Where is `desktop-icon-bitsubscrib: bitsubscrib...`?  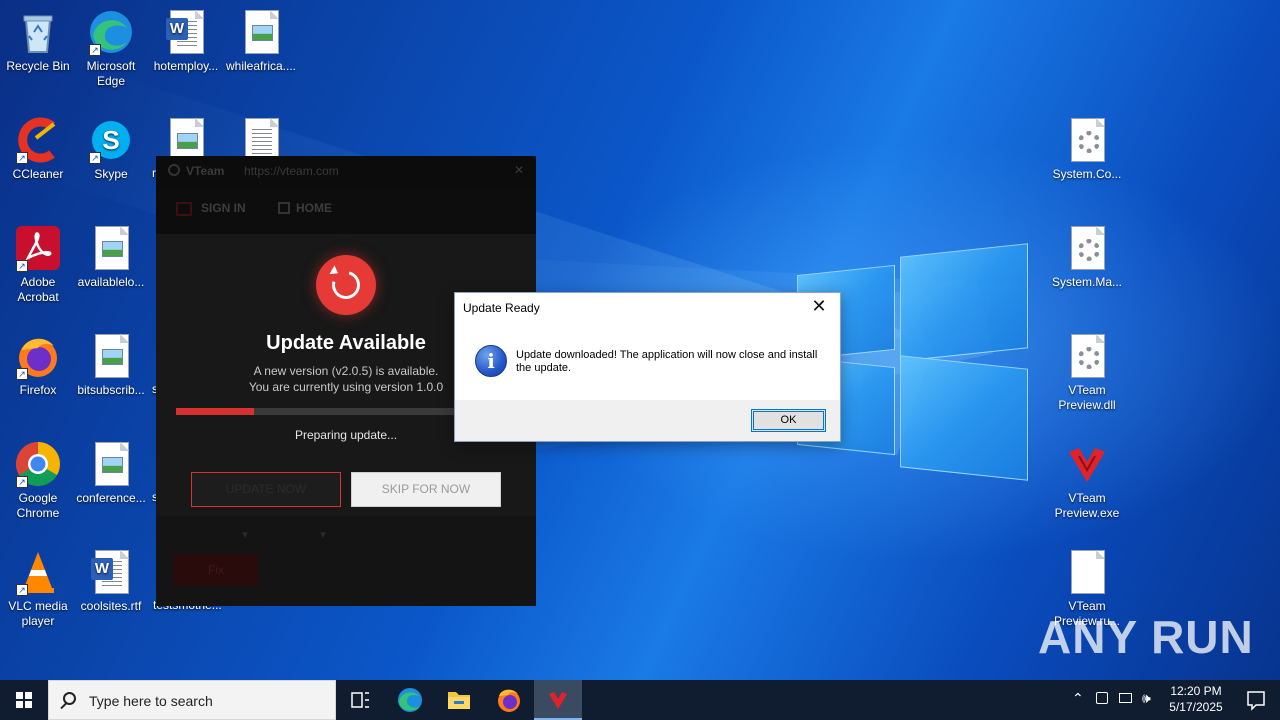
desktop-icon-bitsubscrib: bitsubscrib... is located at coordinates (111, 365).